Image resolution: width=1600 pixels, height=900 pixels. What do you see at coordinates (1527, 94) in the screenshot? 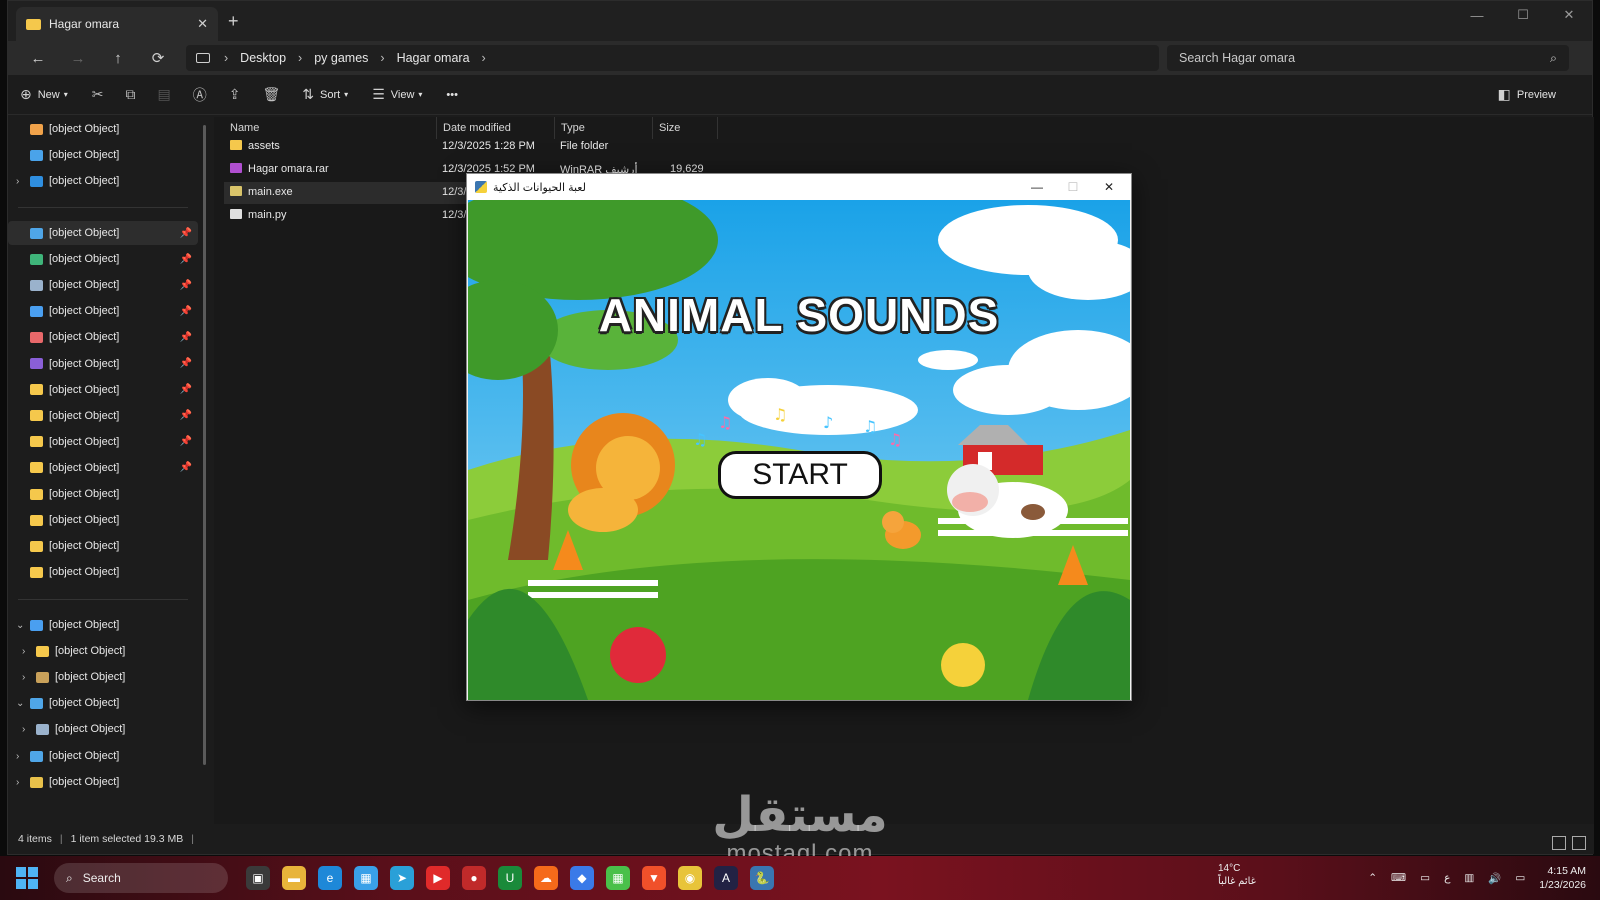
I see `preview-button: ◧ Preview` at bounding box center [1527, 94].